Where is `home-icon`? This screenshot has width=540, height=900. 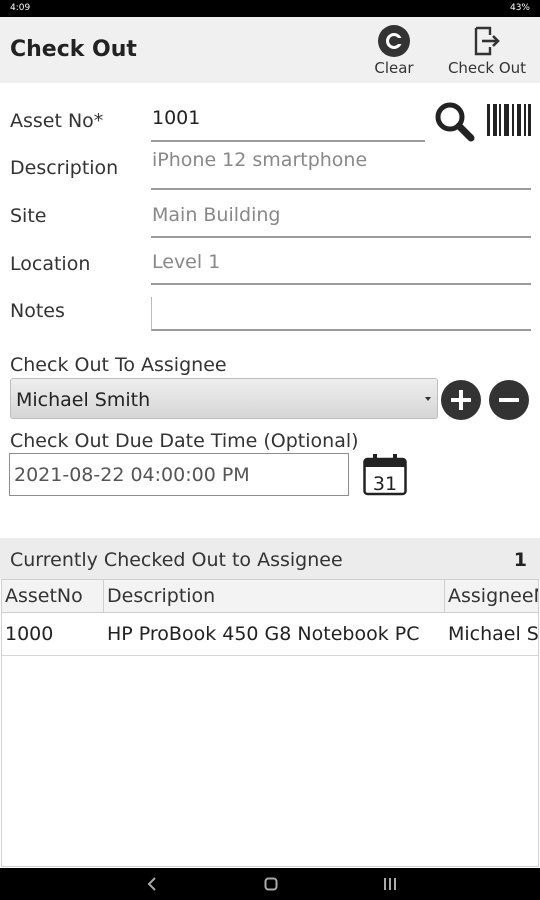
home-icon is located at coordinates (271, 884).